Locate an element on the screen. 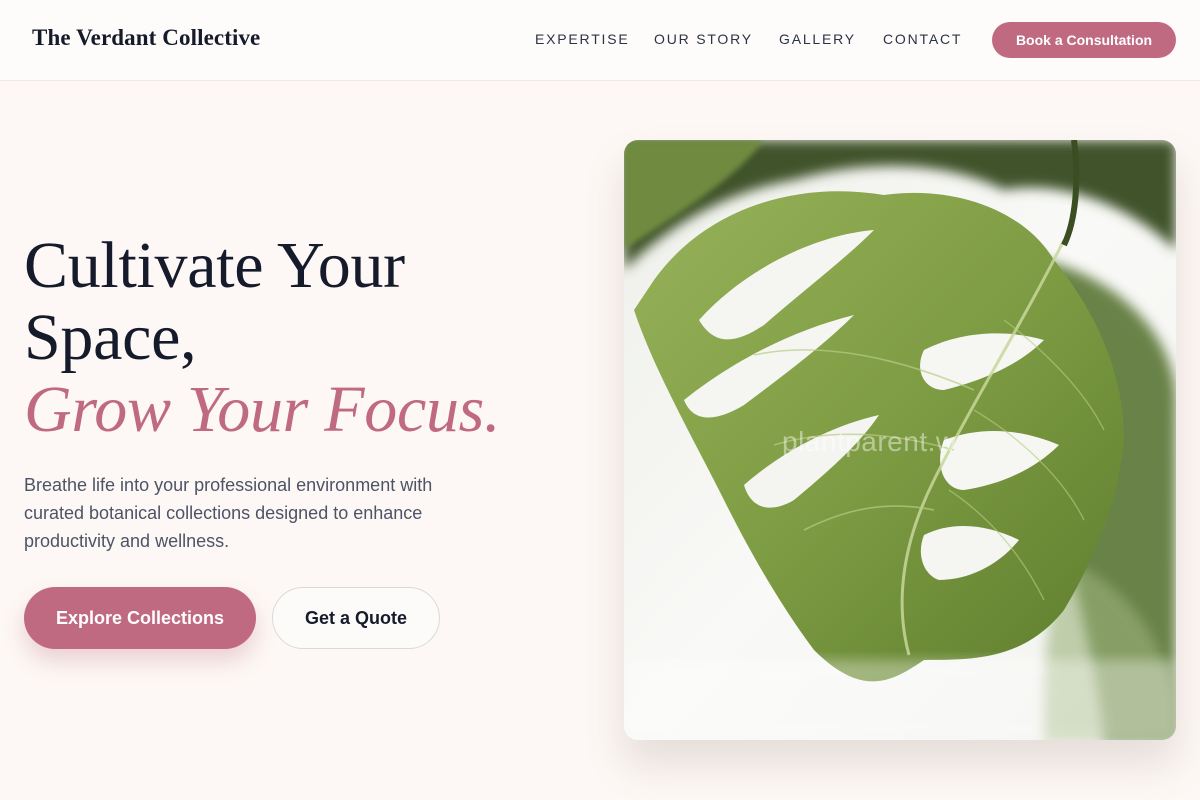  nav-item-contact: CONTACT is located at coordinates (922, 39).